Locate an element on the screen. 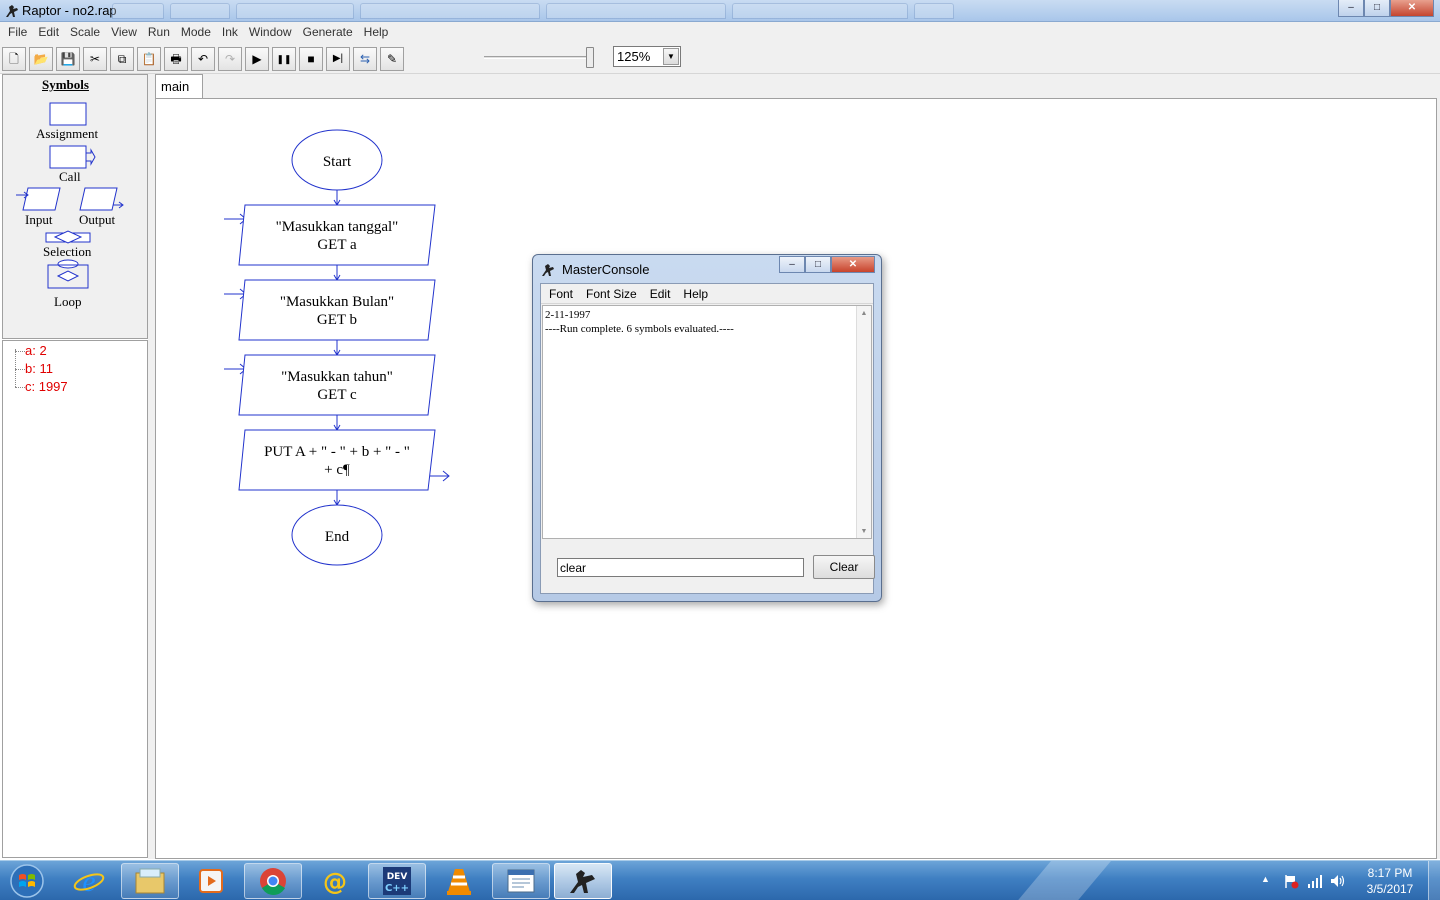  input-symbol-bulan is located at coordinates (337, 310).